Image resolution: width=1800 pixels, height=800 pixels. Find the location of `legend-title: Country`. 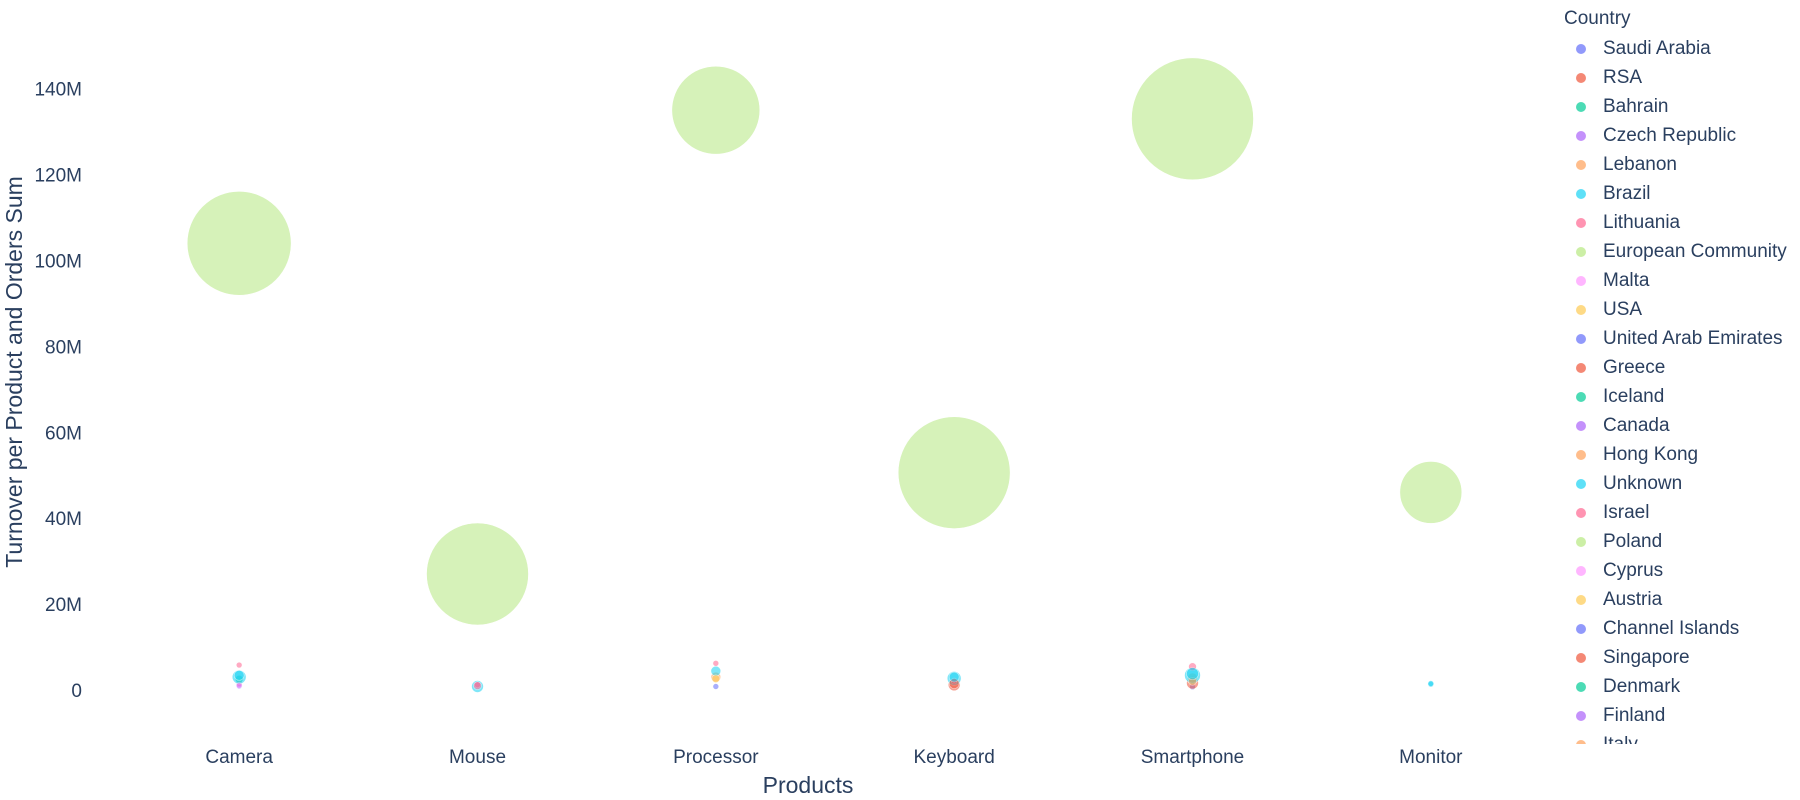

legend-title: Country is located at coordinates (1597, 18).